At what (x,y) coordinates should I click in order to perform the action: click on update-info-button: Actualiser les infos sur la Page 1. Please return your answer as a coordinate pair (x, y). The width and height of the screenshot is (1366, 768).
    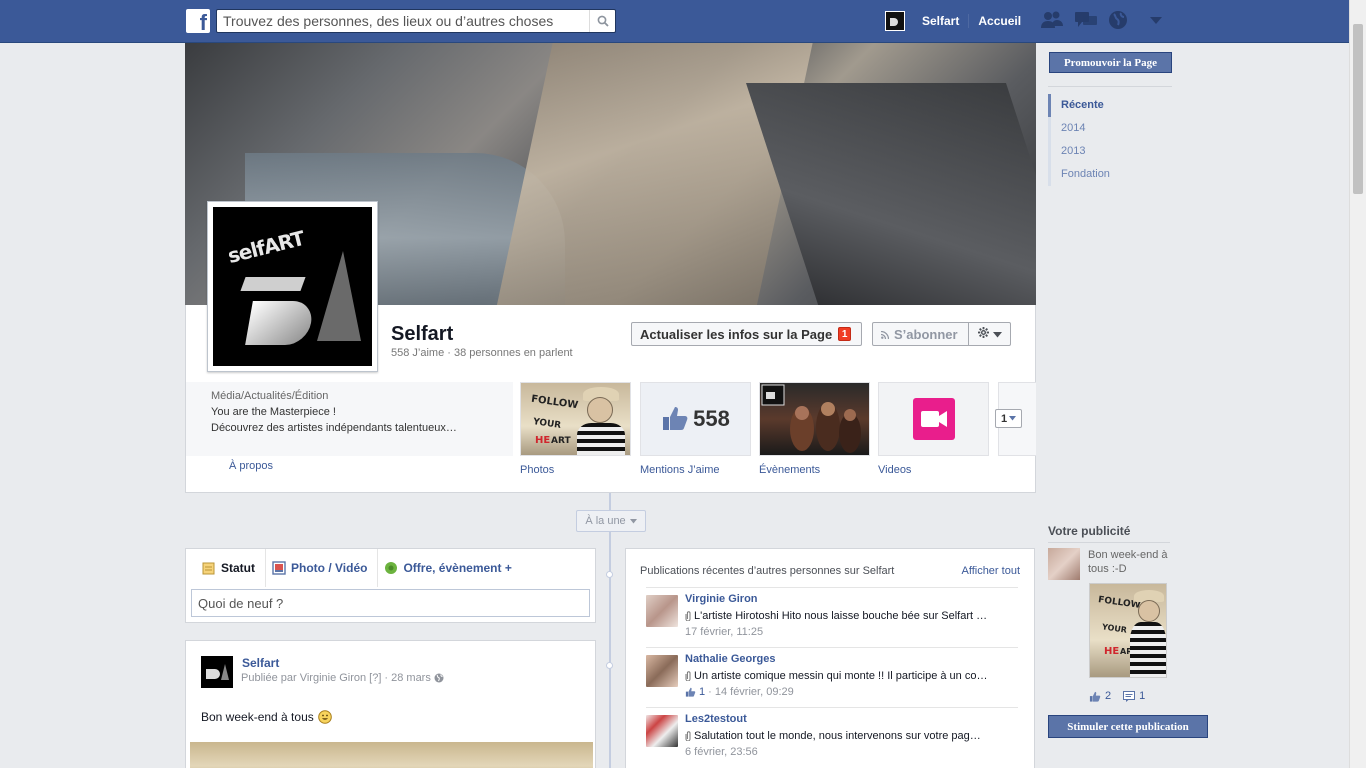
    Looking at the image, I should click on (746, 334).